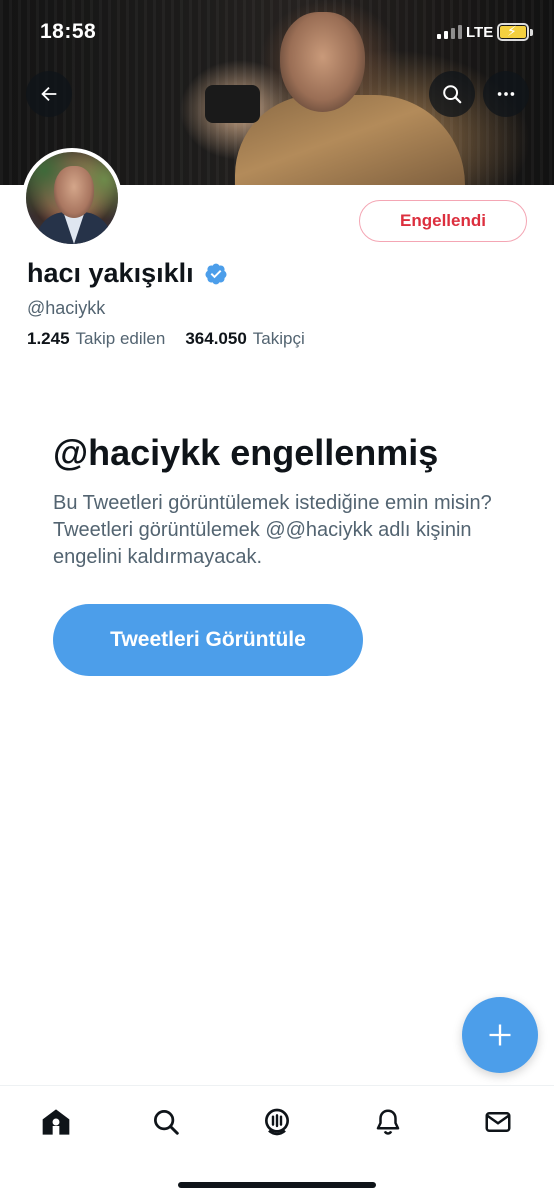  What do you see at coordinates (110, 273) in the screenshot?
I see `profile-name: hacı yakışıklı` at bounding box center [110, 273].